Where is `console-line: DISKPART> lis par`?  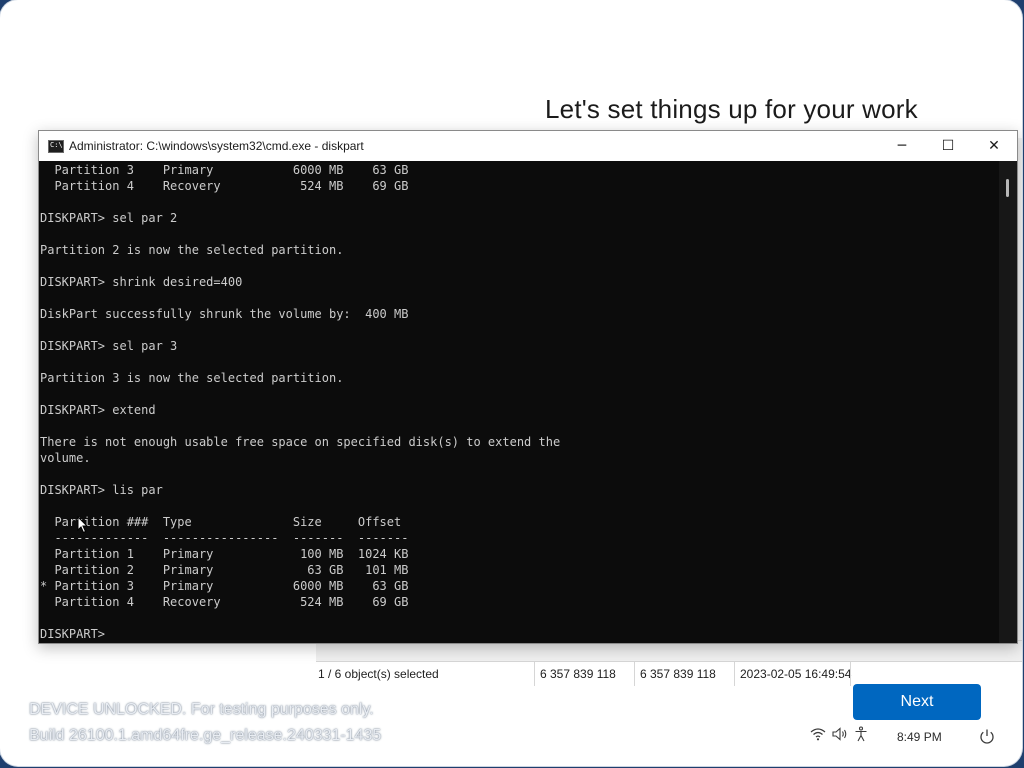 console-line: DISKPART> lis par is located at coordinates (101, 490).